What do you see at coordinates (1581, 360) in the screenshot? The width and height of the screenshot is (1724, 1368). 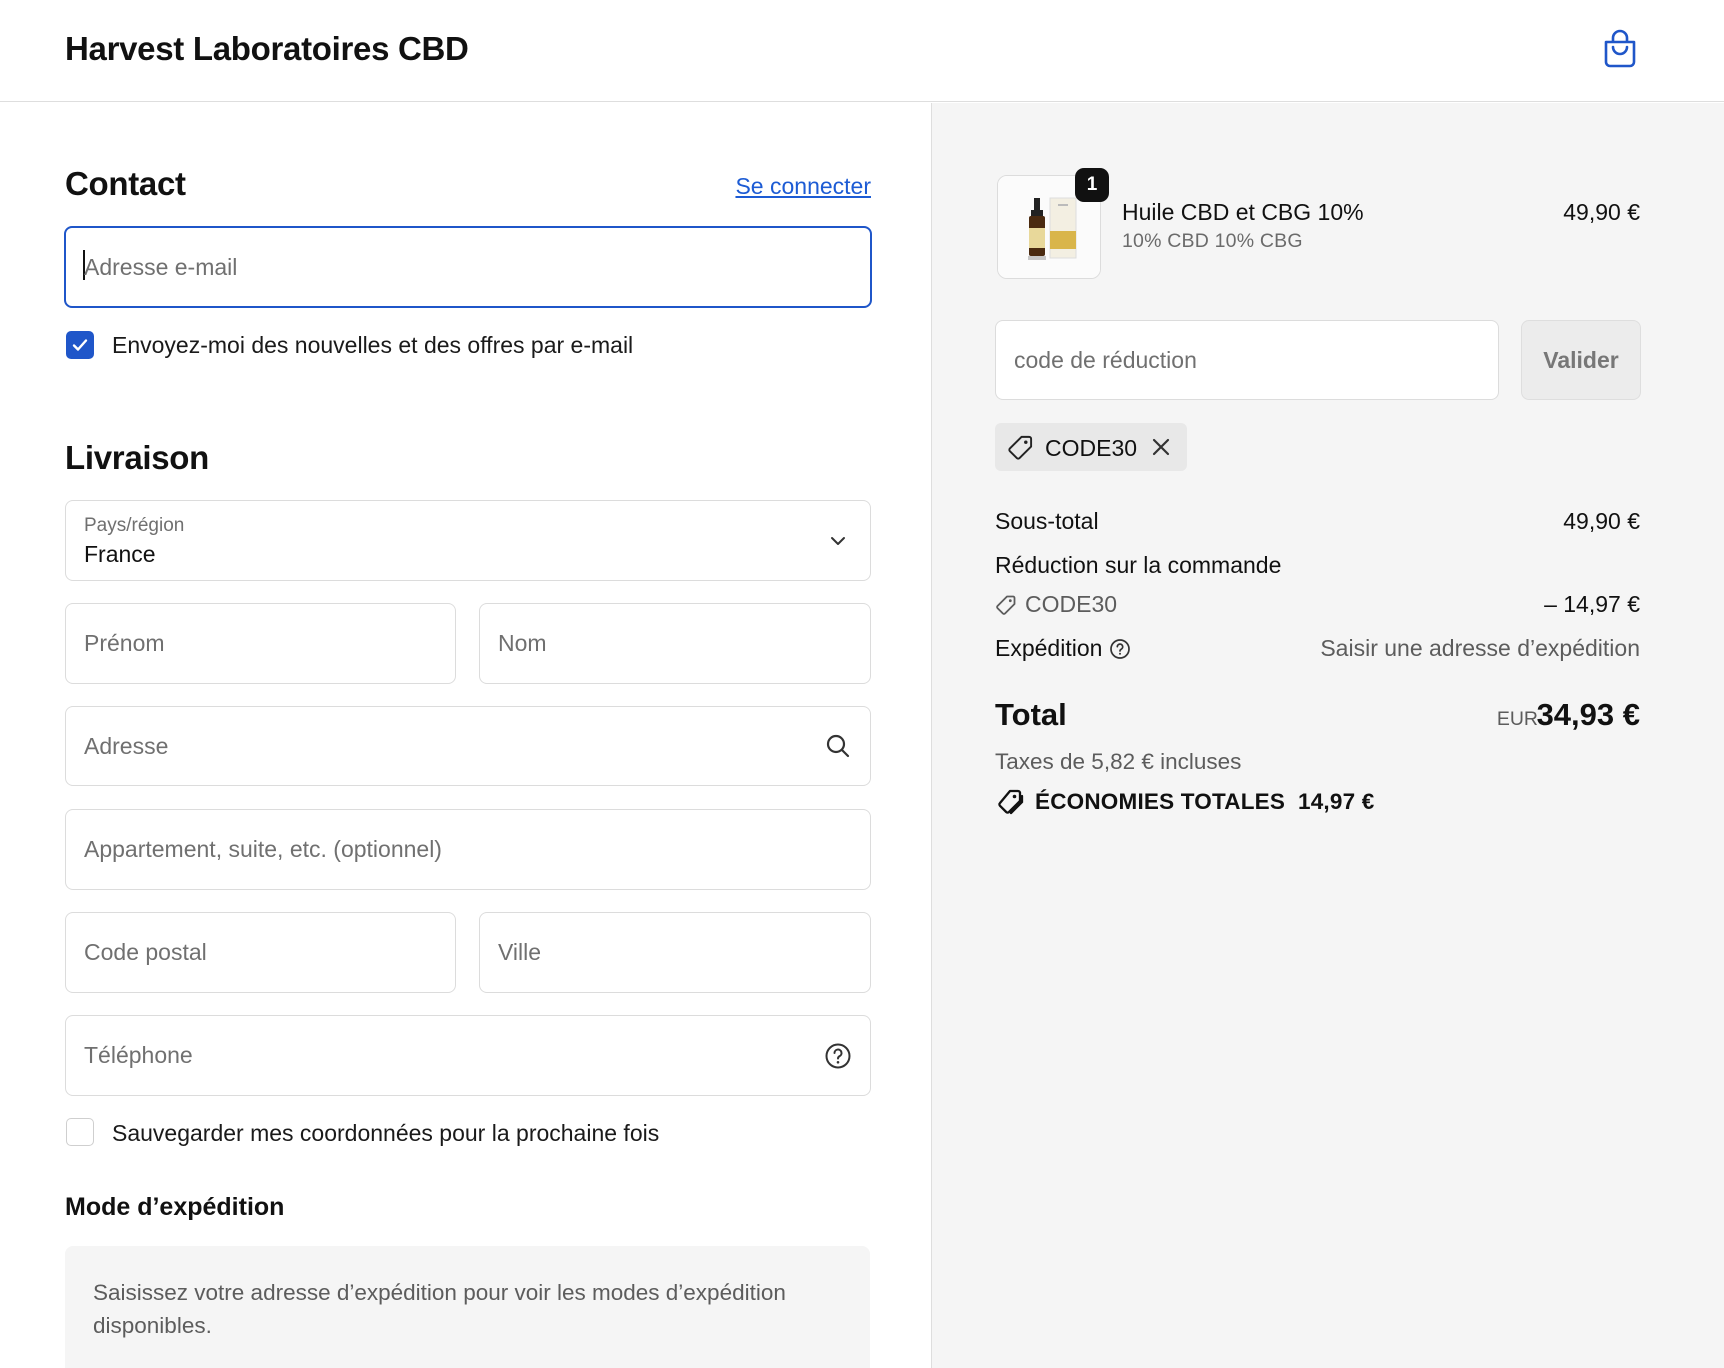 I see `apply-discount-button: Valider` at bounding box center [1581, 360].